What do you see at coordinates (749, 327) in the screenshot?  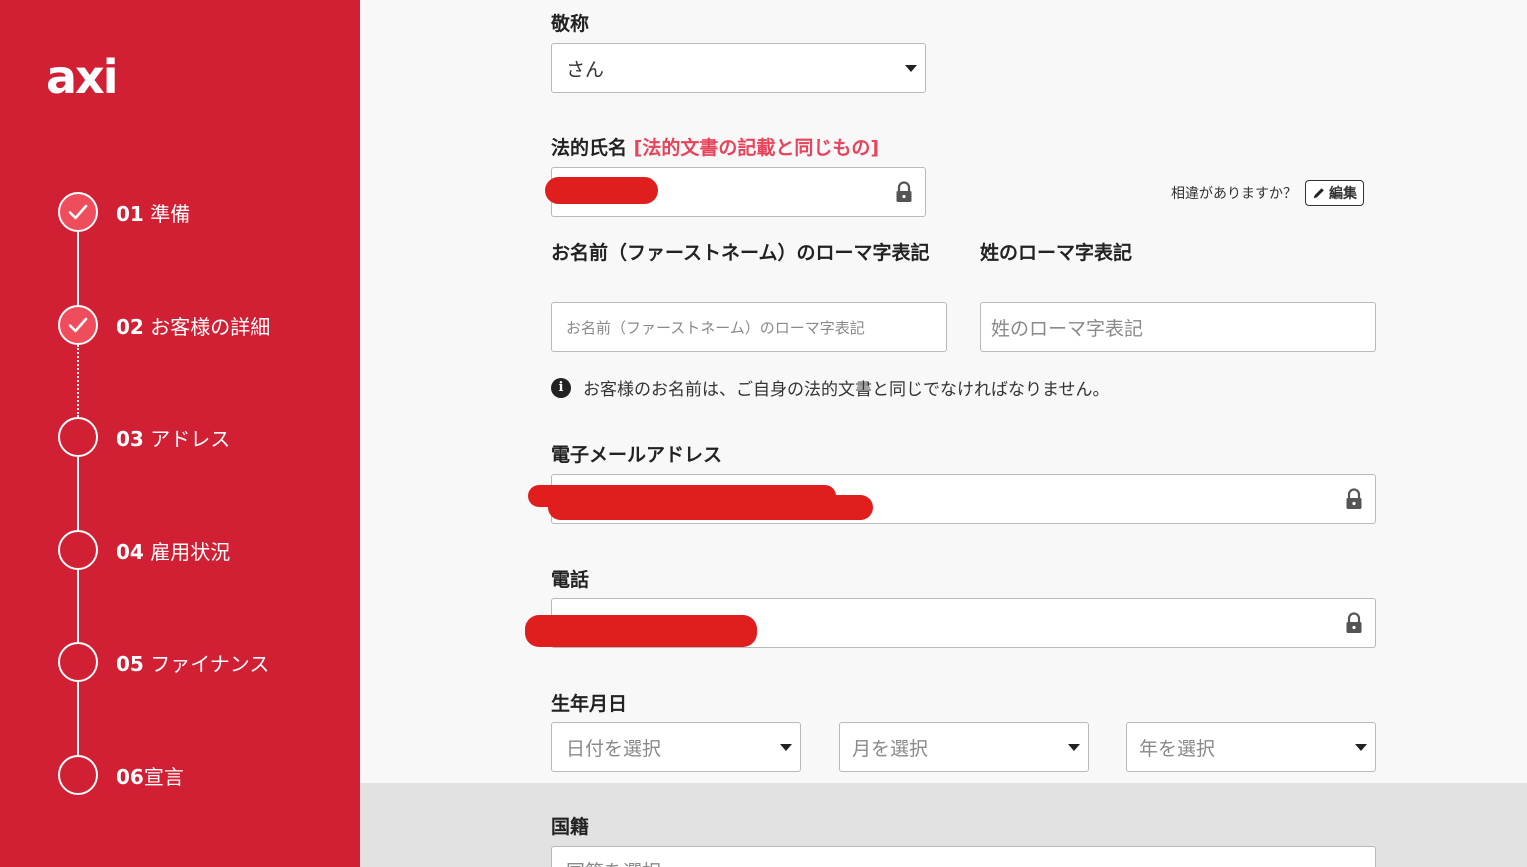 I see `first-name-input: お名前（ファーストネーム）のローマ字表記` at bounding box center [749, 327].